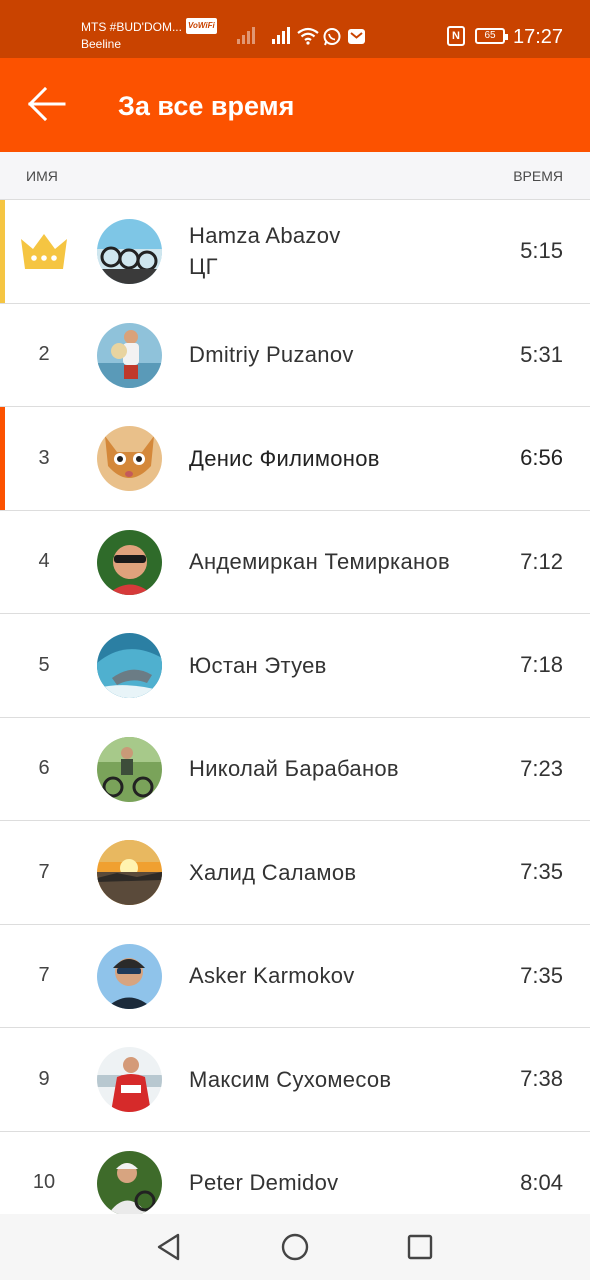 The width and height of the screenshot is (590, 1280). Describe the element at coordinates (341, 665) in the screenshot. I see `athlete-name: Юстан Этуев` at that location.